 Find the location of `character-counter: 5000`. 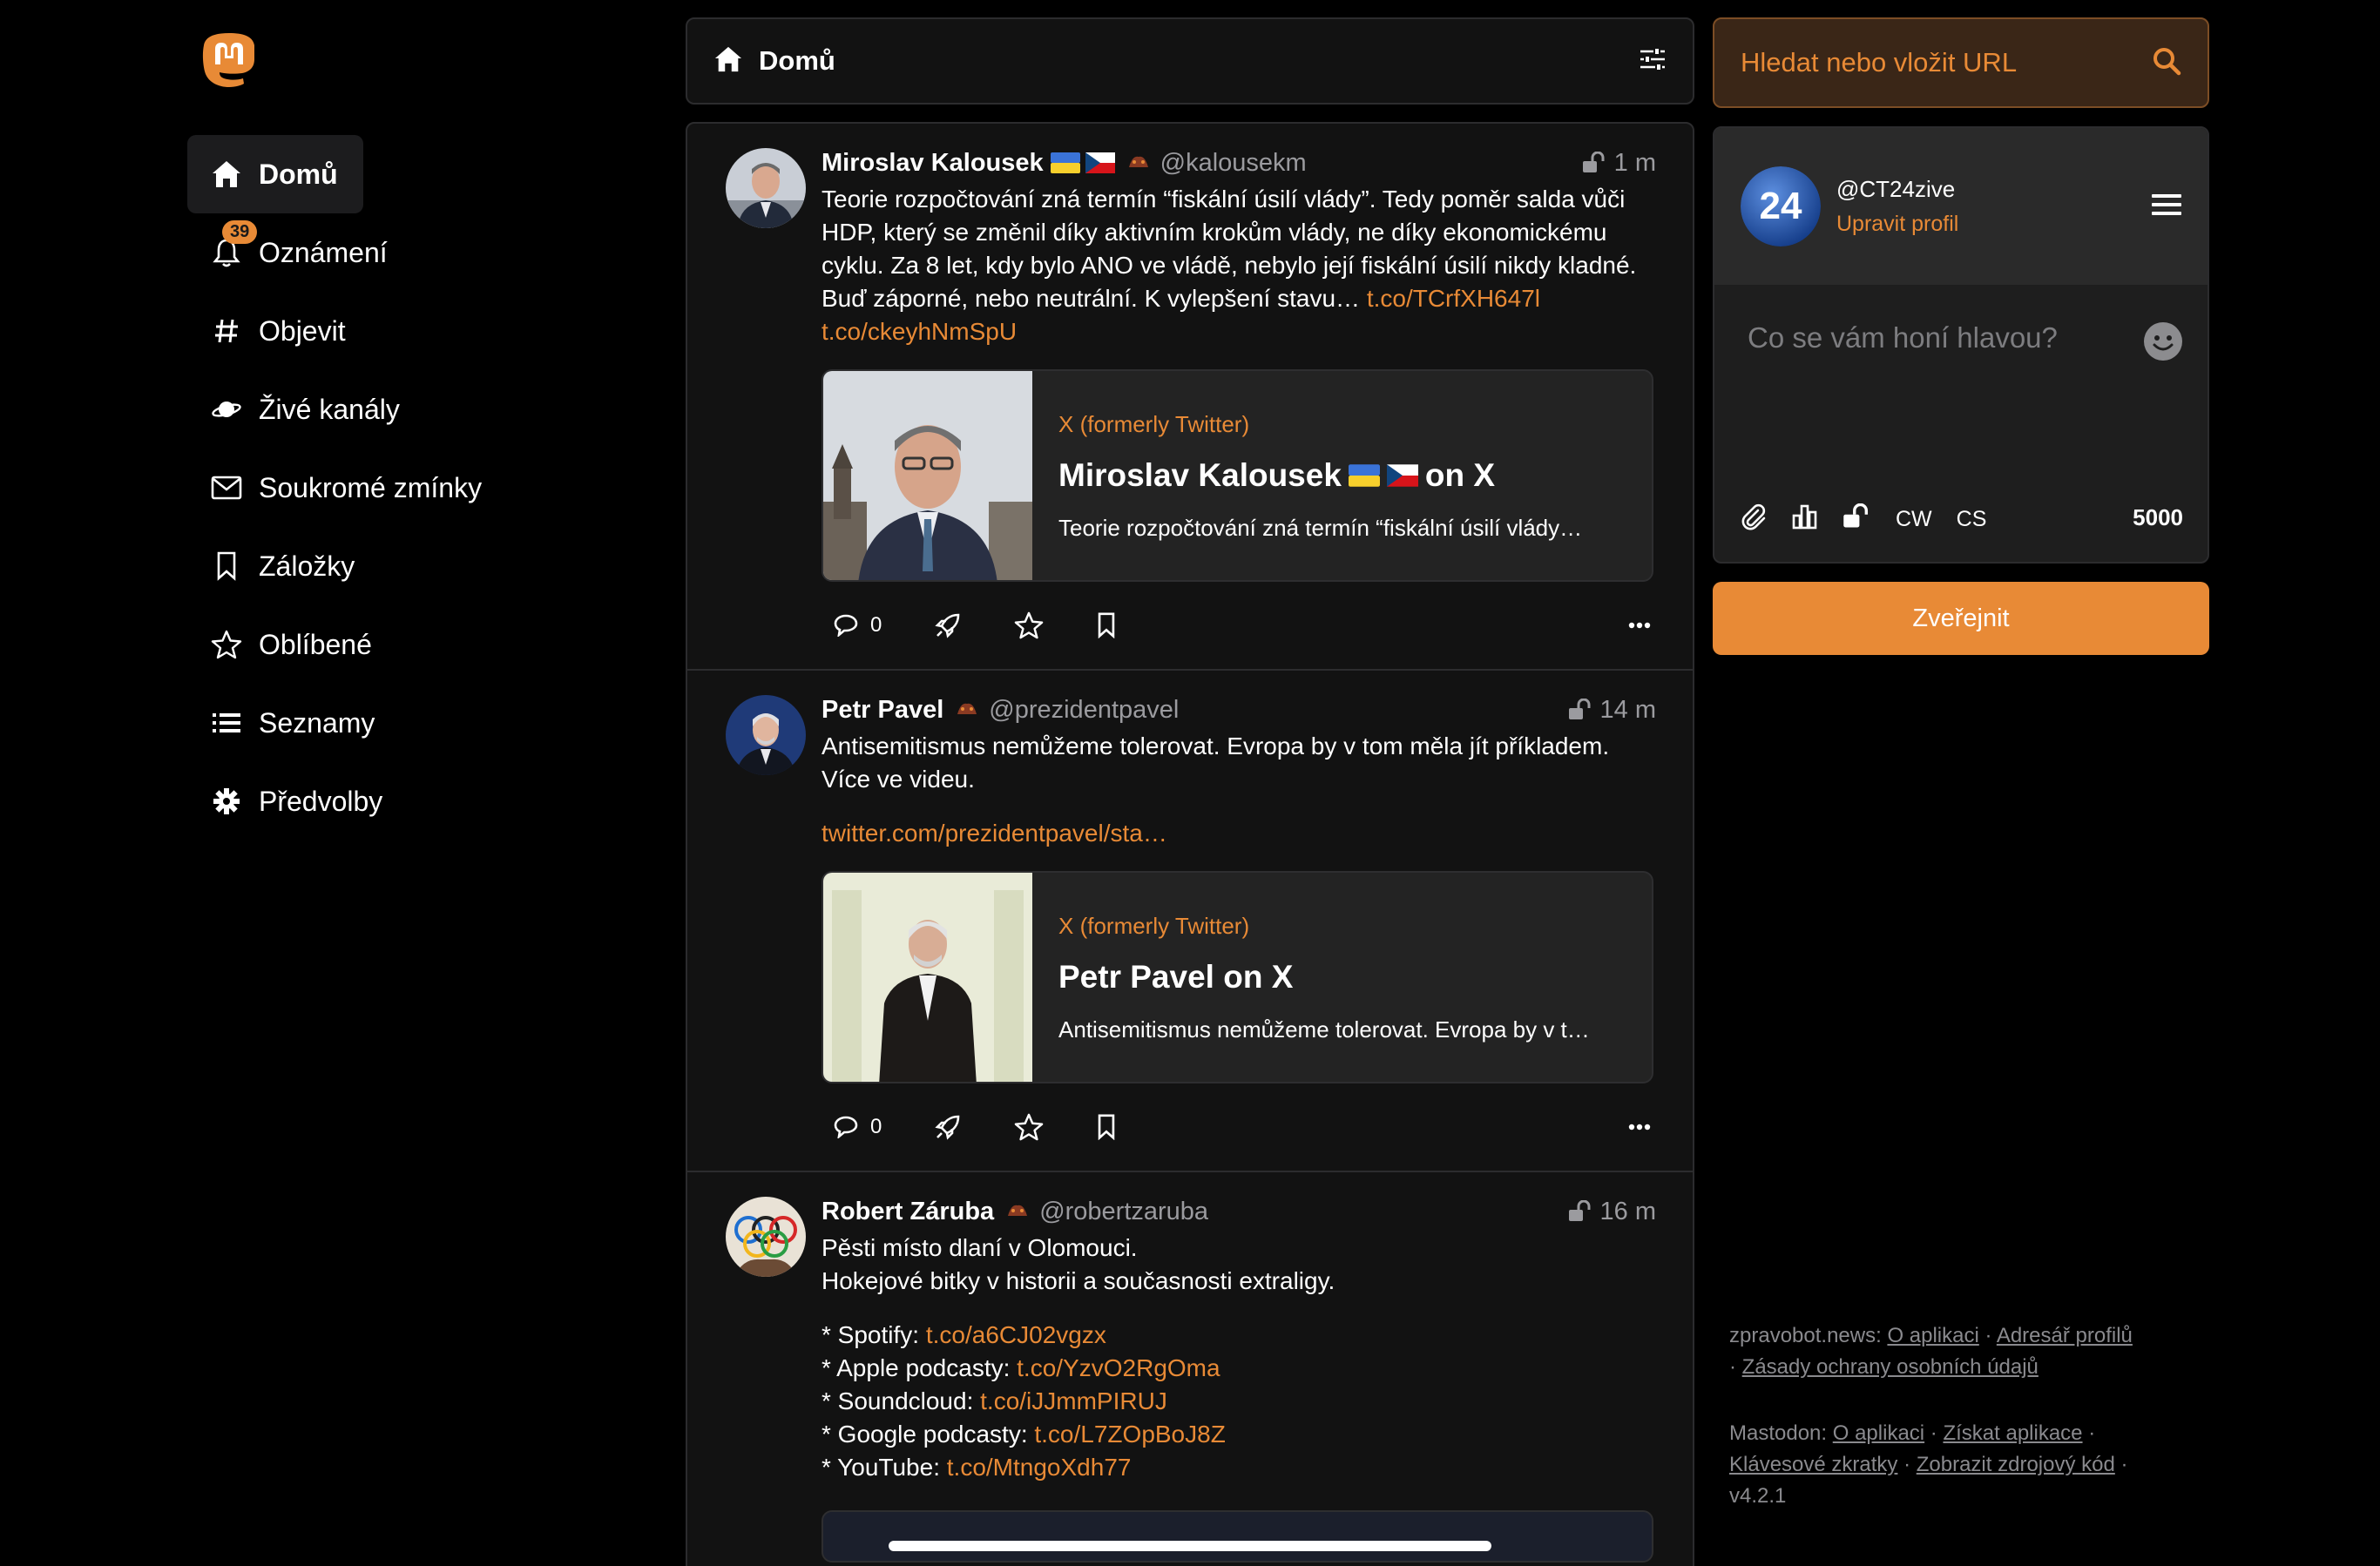

character-counter: 5000 is located at coordinates (2158, 517).